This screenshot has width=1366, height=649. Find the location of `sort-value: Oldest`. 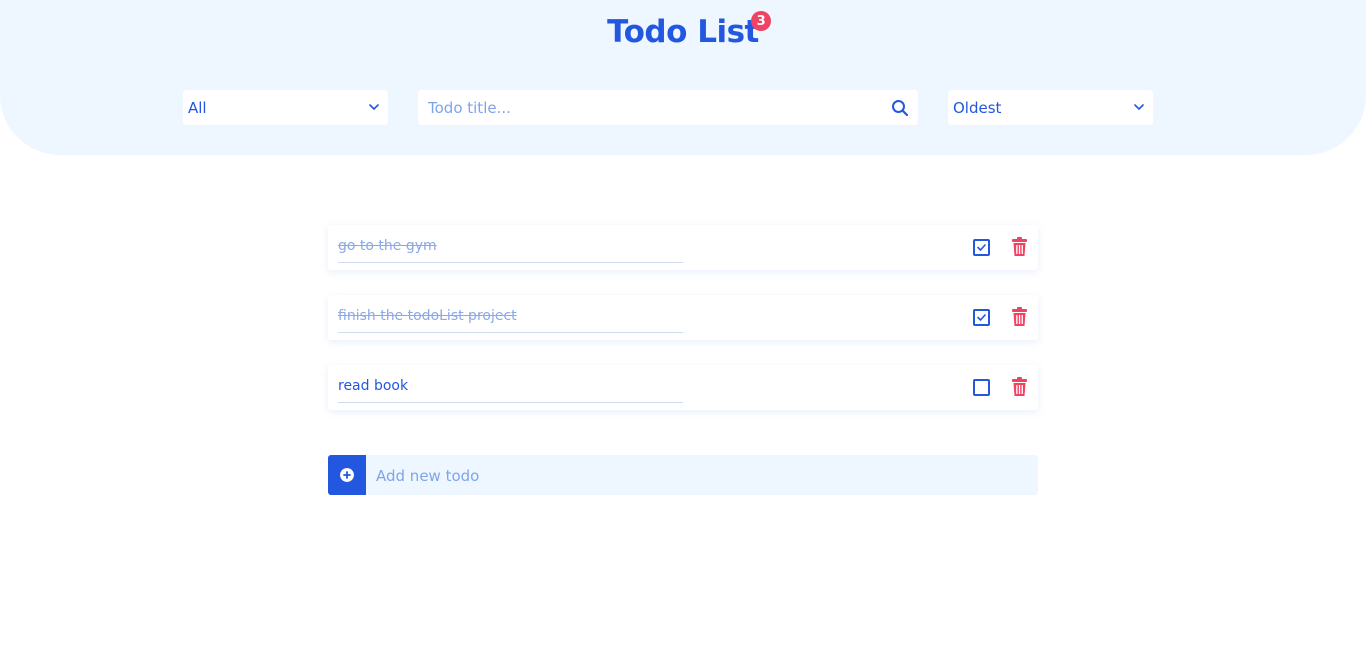

sort-value: Oldest is located at coordinates (977, 107).